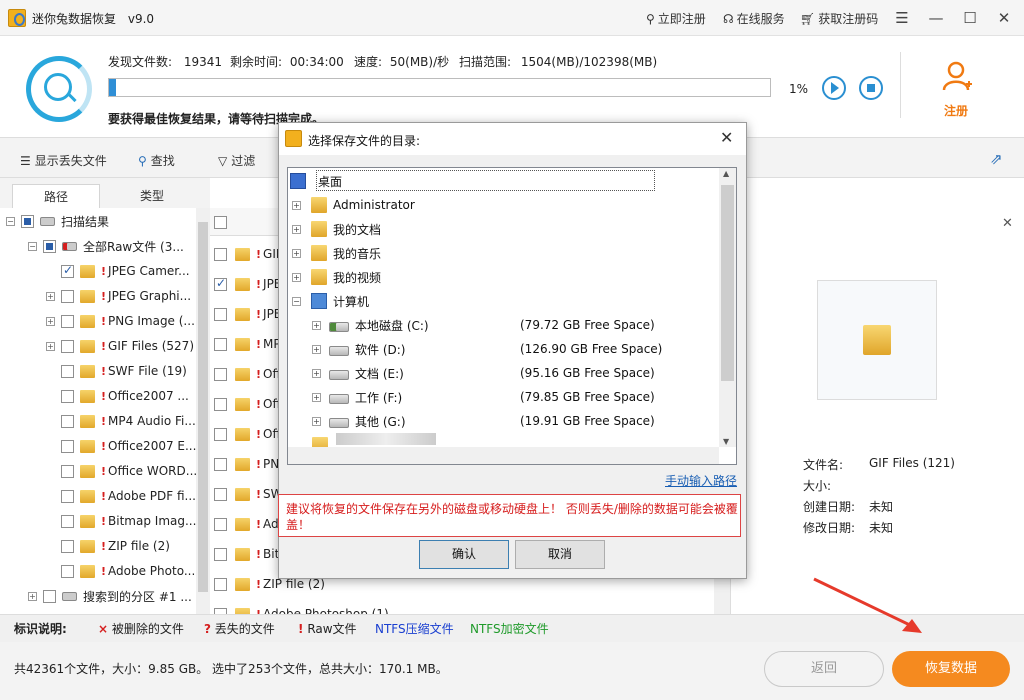 The width and height of the screenshot is (1024, 700). Describe the element at coordinates (336, 229) in the screenshot. I see `tree-my-docs: + 我的文档` at that location.